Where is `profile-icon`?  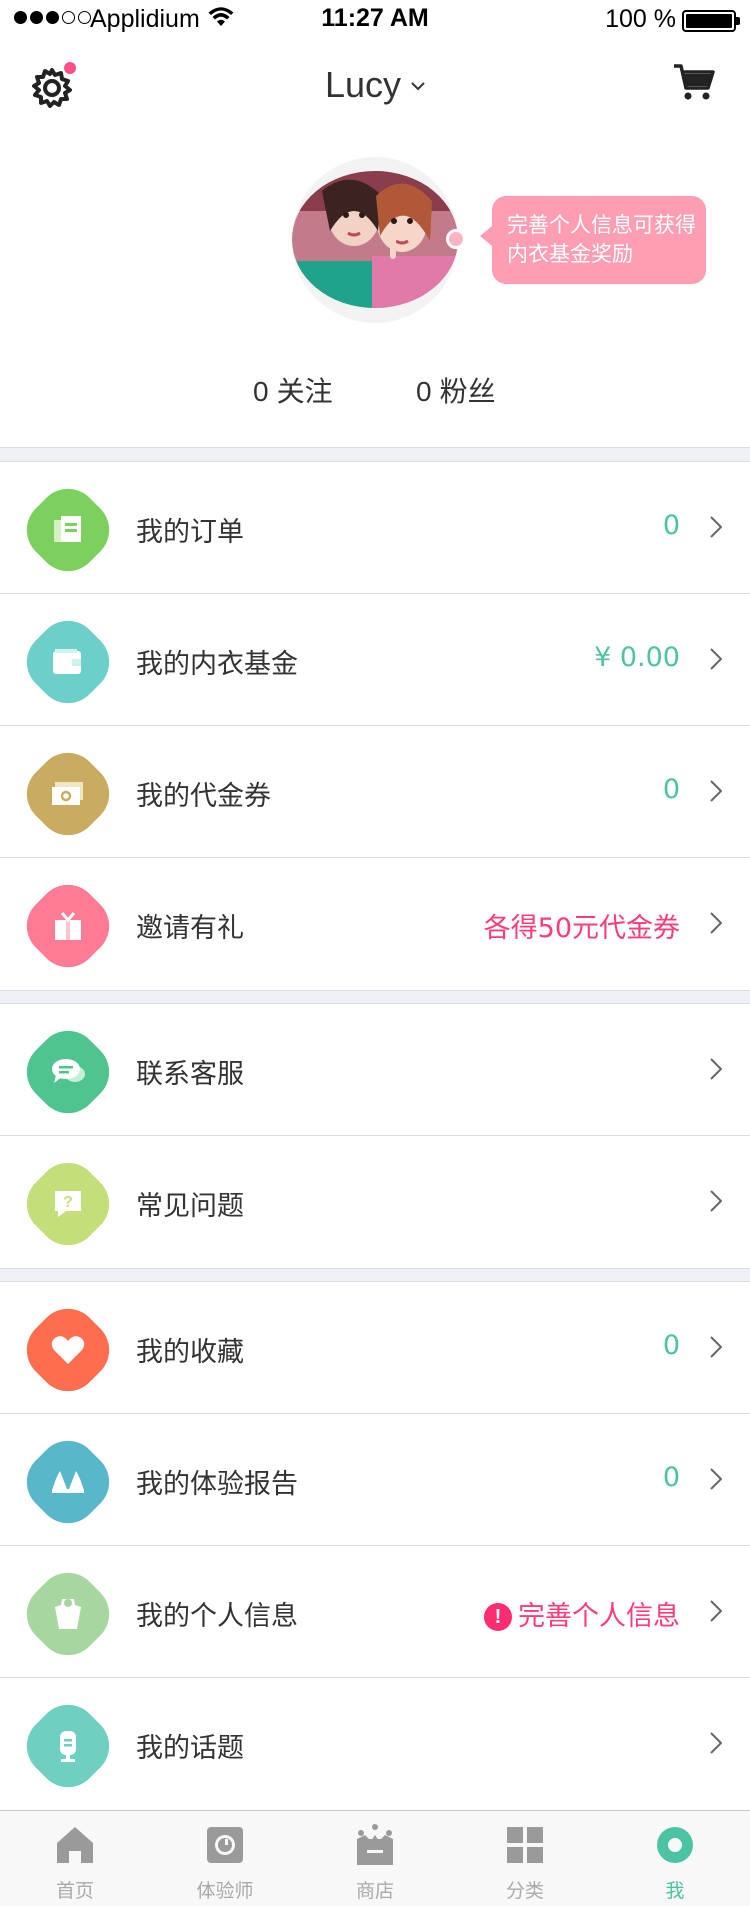
profile-icon is located at coordinates (68, 1614).